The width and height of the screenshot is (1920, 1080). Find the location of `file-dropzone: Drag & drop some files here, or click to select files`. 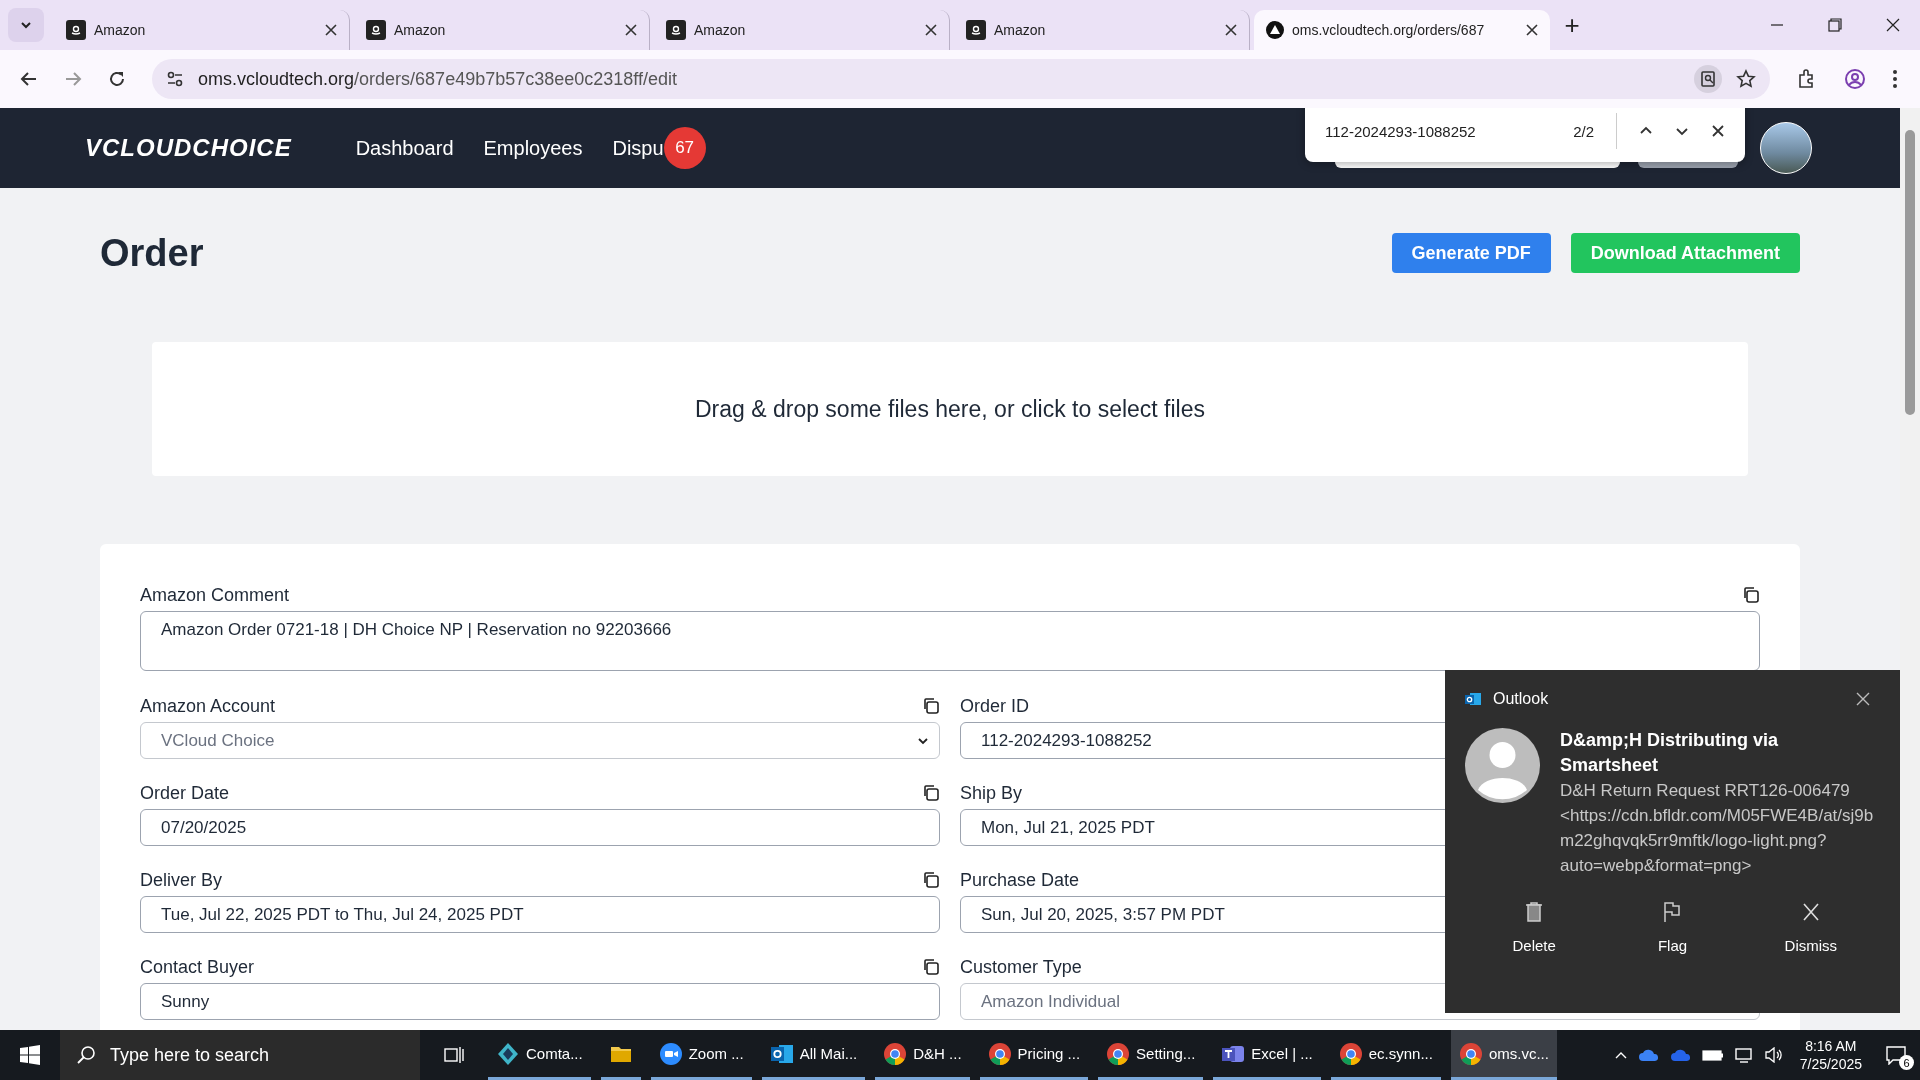

file-dropzone: Drag & drop some files here, or click to select files is located at coordinates (950, 409).